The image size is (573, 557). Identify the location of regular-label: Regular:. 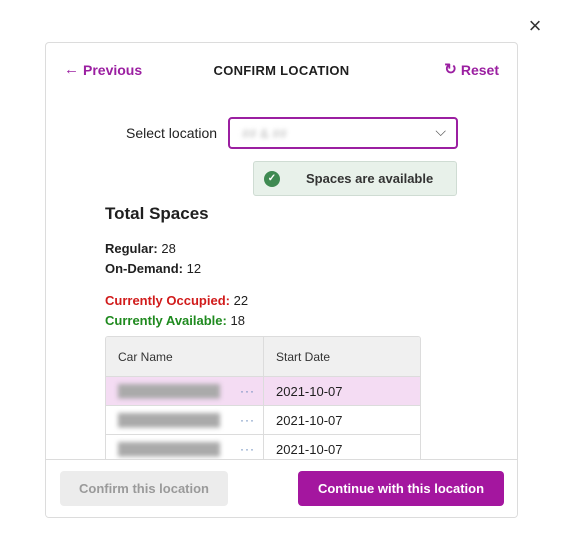
(131, 248).